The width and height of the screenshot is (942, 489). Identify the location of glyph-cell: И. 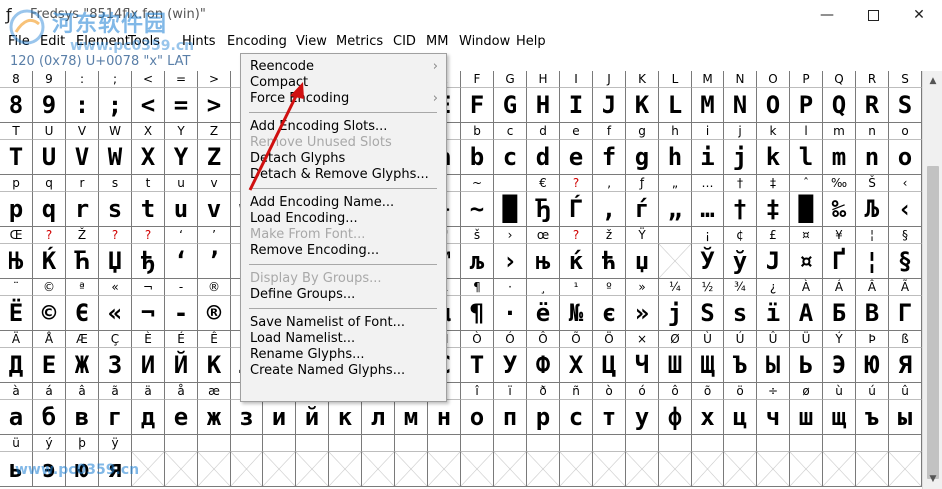
(148, 365).